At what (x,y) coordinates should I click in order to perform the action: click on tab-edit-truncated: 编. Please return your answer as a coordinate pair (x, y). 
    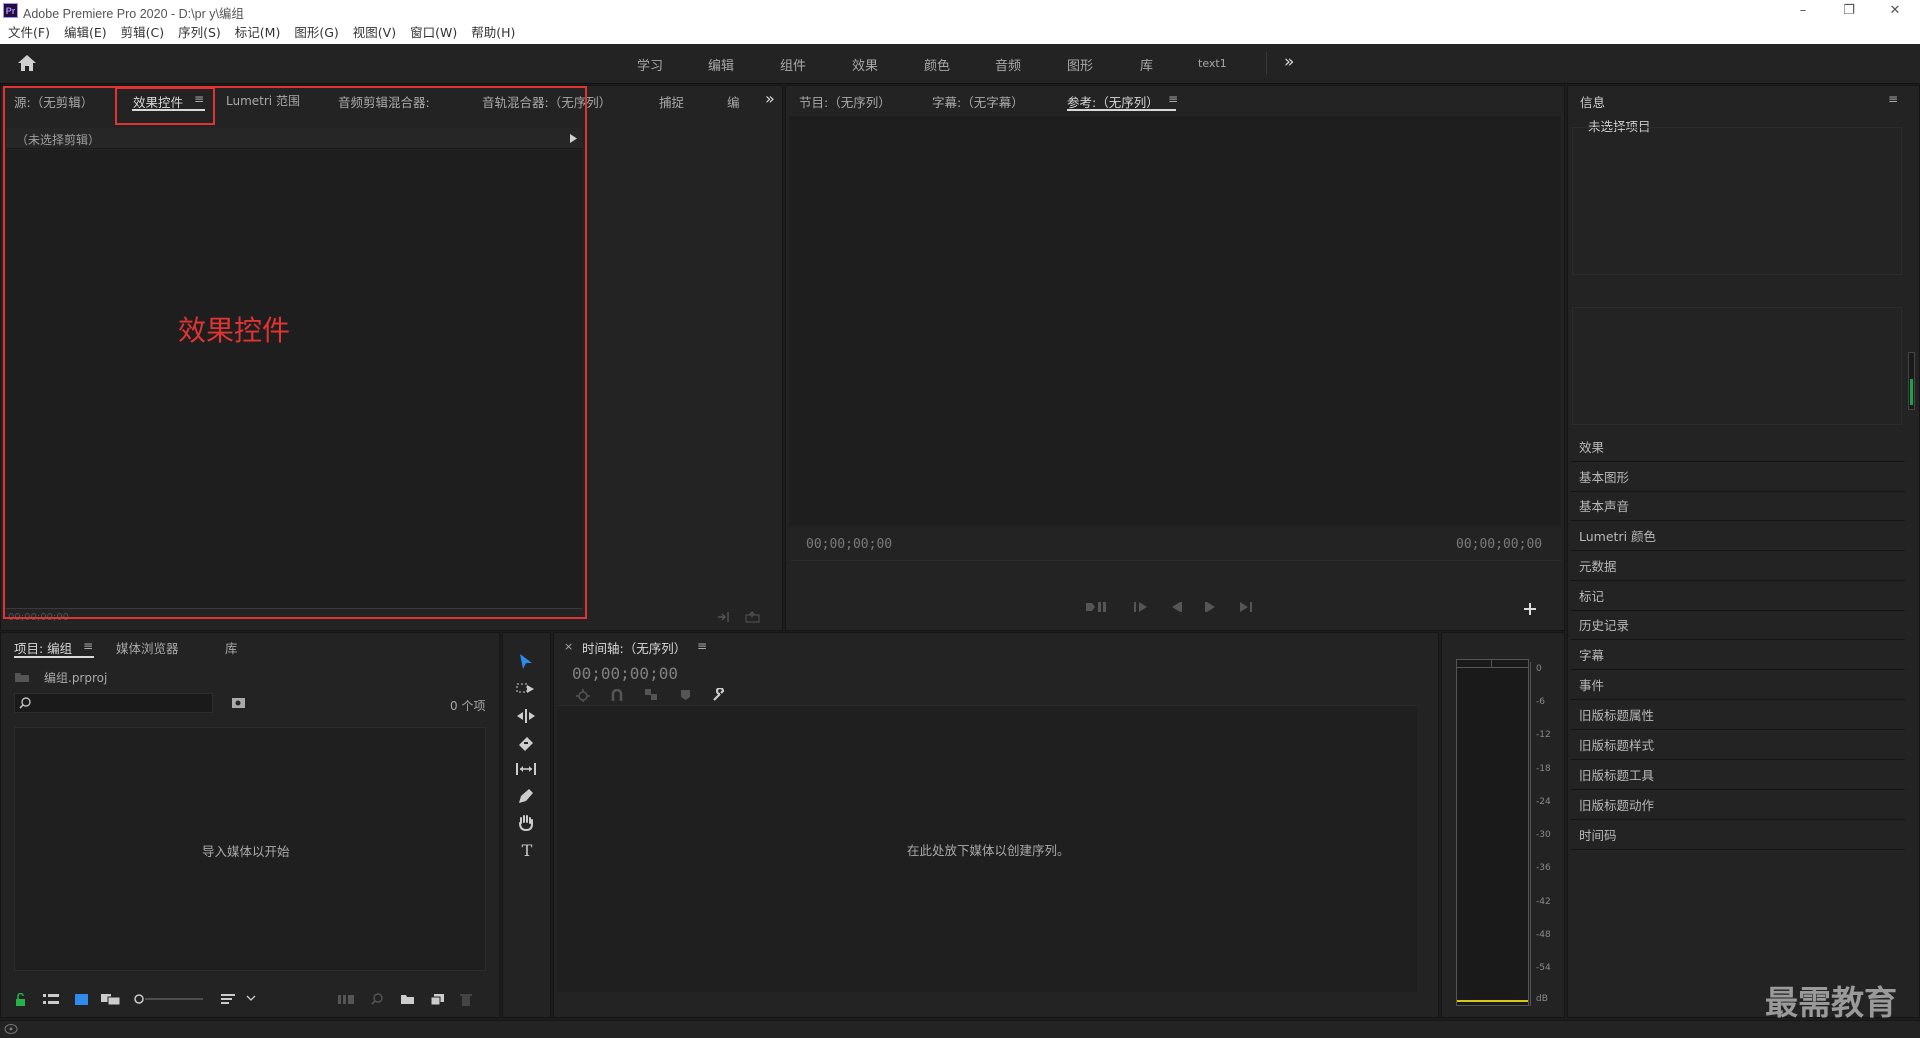
    Looking at the image, I should click on (733, 101).